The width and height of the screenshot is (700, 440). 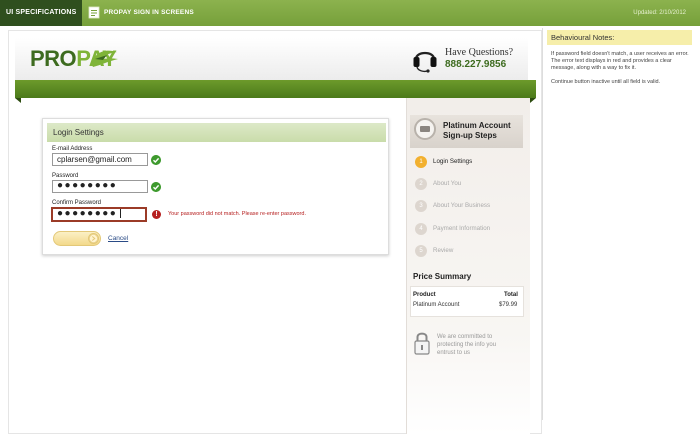 What do you see at coordinates (477, 130) in the screenshot?
I see `steps-title: Platinum Account Sign-up Steps` at bounding box center [477, 130].